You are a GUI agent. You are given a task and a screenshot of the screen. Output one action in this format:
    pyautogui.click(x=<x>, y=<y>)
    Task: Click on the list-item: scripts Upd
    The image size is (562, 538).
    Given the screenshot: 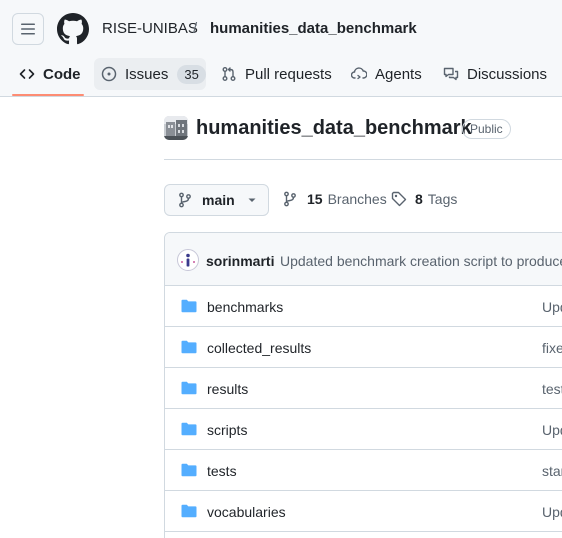 What is the action you would take?
    pyautogui.click(x=363, y=429)
    